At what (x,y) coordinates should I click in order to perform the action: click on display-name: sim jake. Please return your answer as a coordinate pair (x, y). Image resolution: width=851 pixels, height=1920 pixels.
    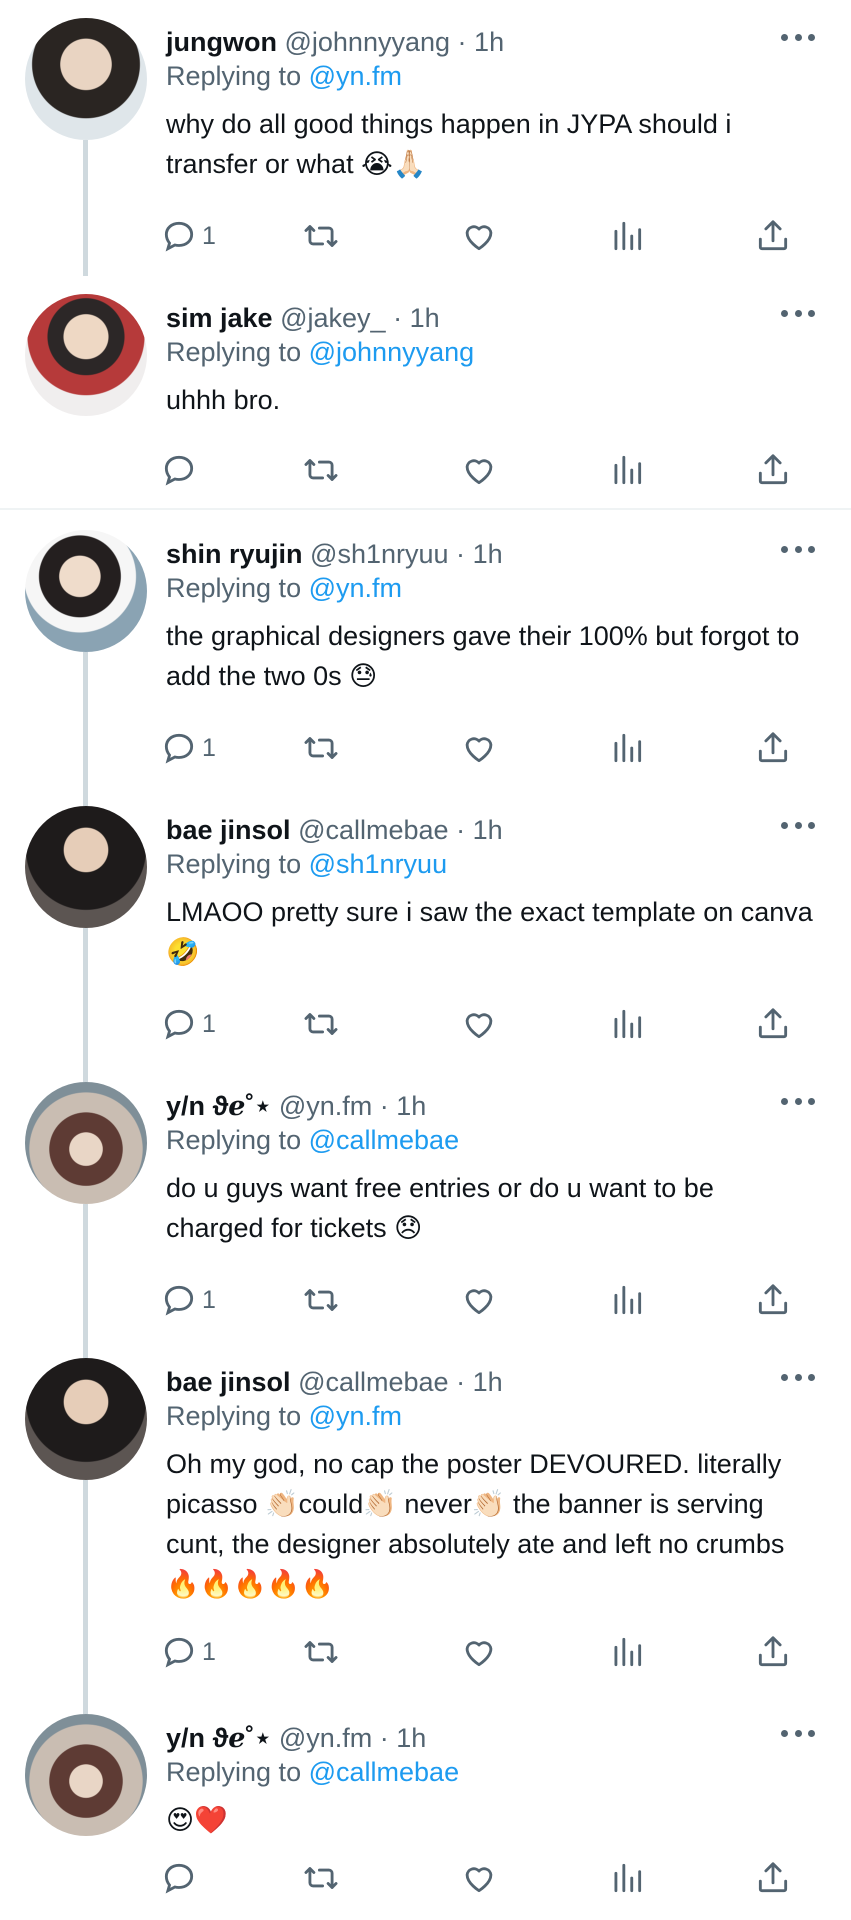
    Looking at the image, I should click on (219, 318).